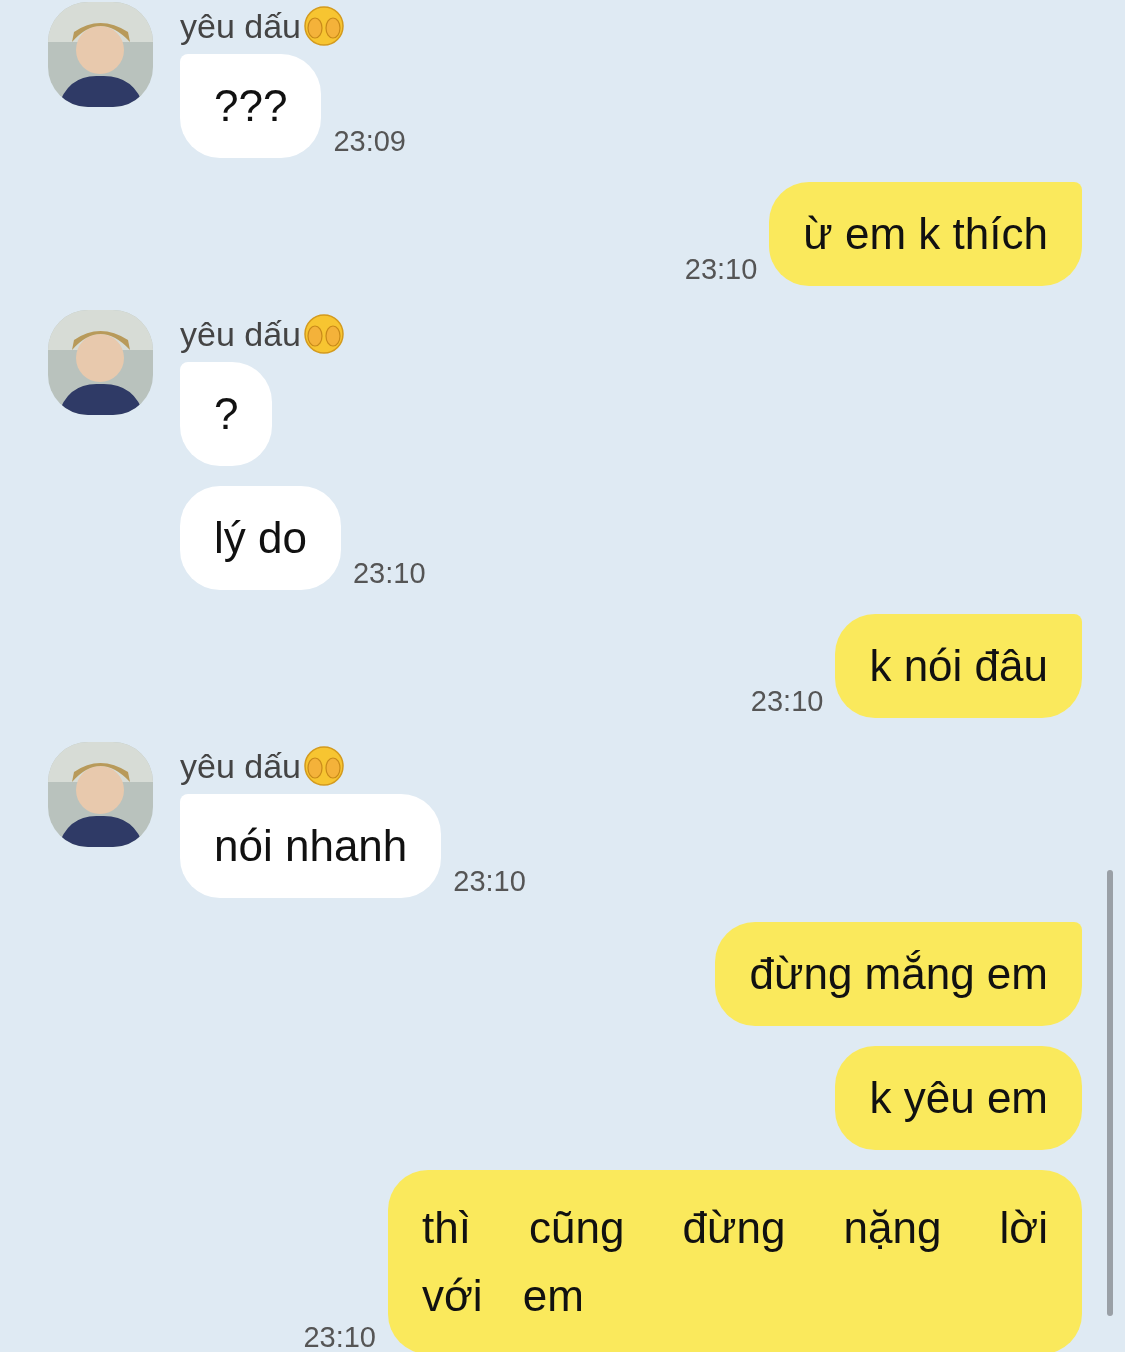  What do you see at coordinates (311, 846) in the screenshot?
I see `message-bubble: nói nhanh` at bounding box center [311, 846].